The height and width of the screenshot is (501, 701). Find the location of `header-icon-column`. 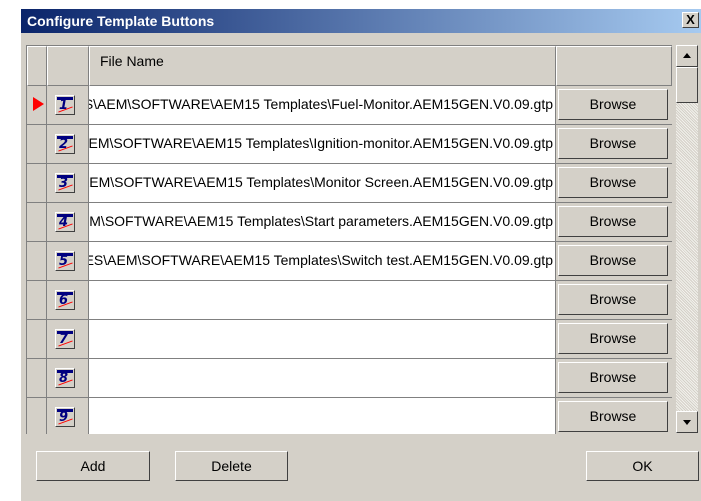

header-icon-column is located at coordinates (68, 66).